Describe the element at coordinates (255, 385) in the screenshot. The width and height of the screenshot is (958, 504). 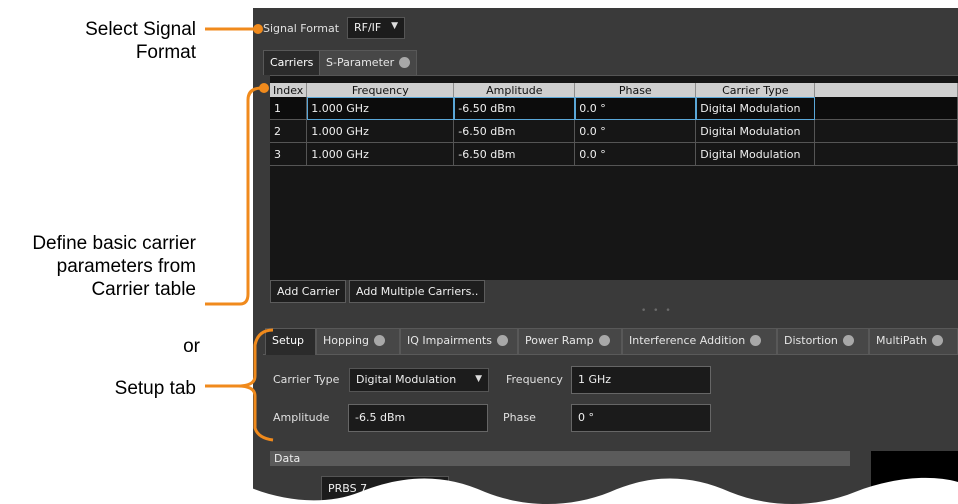
I see `connector-brace` at that location.